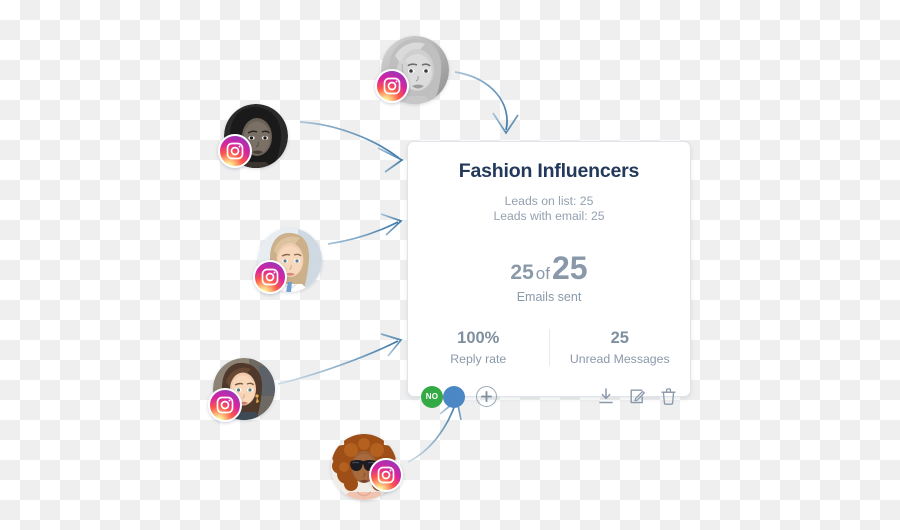  What do you see at coordinates (351, 147) in the screenshot?
I see `arrow-upper-left` at bounding box center [351, 147].